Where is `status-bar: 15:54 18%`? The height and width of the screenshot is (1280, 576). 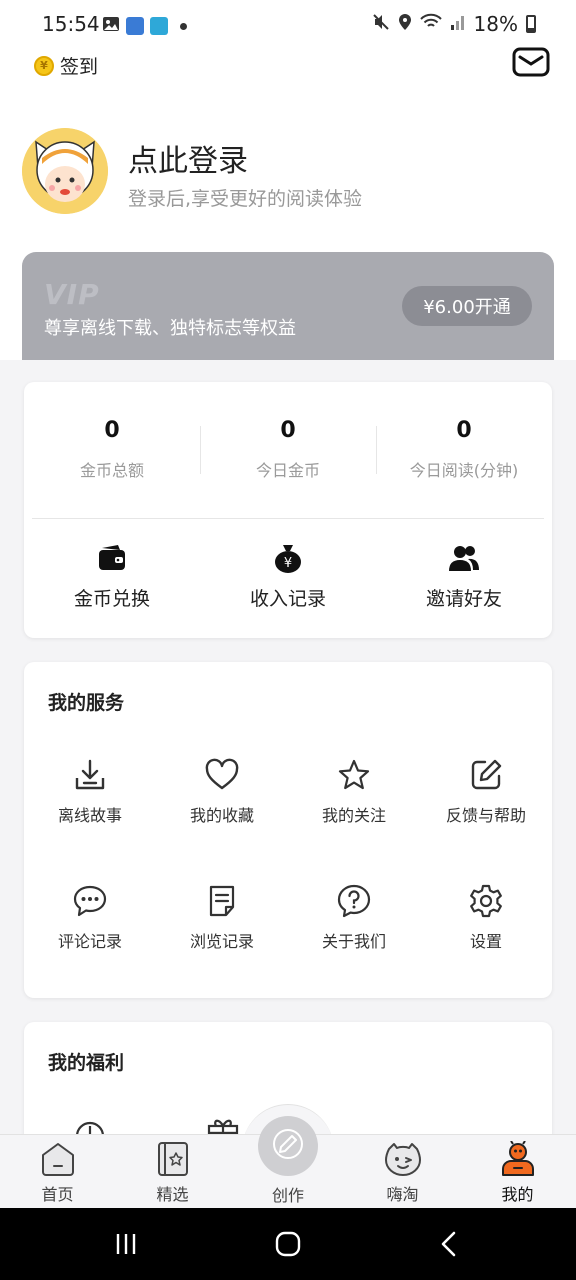 status-bar: 15:54 18% is located at coordinates (288, 23).